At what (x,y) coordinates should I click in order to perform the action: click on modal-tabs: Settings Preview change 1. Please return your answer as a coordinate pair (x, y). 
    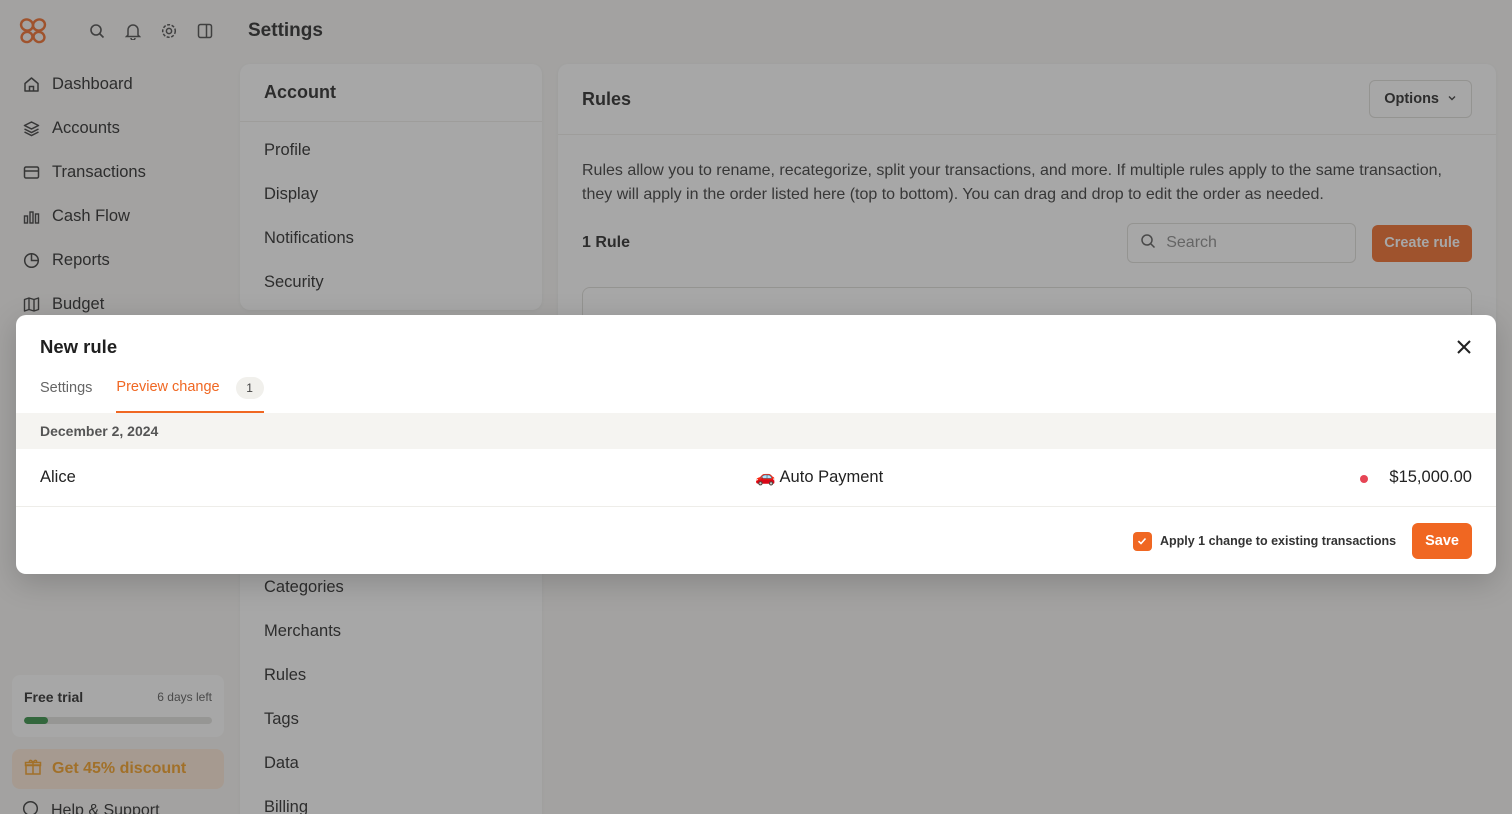
    Looking at the image, I should click on (152, 394).